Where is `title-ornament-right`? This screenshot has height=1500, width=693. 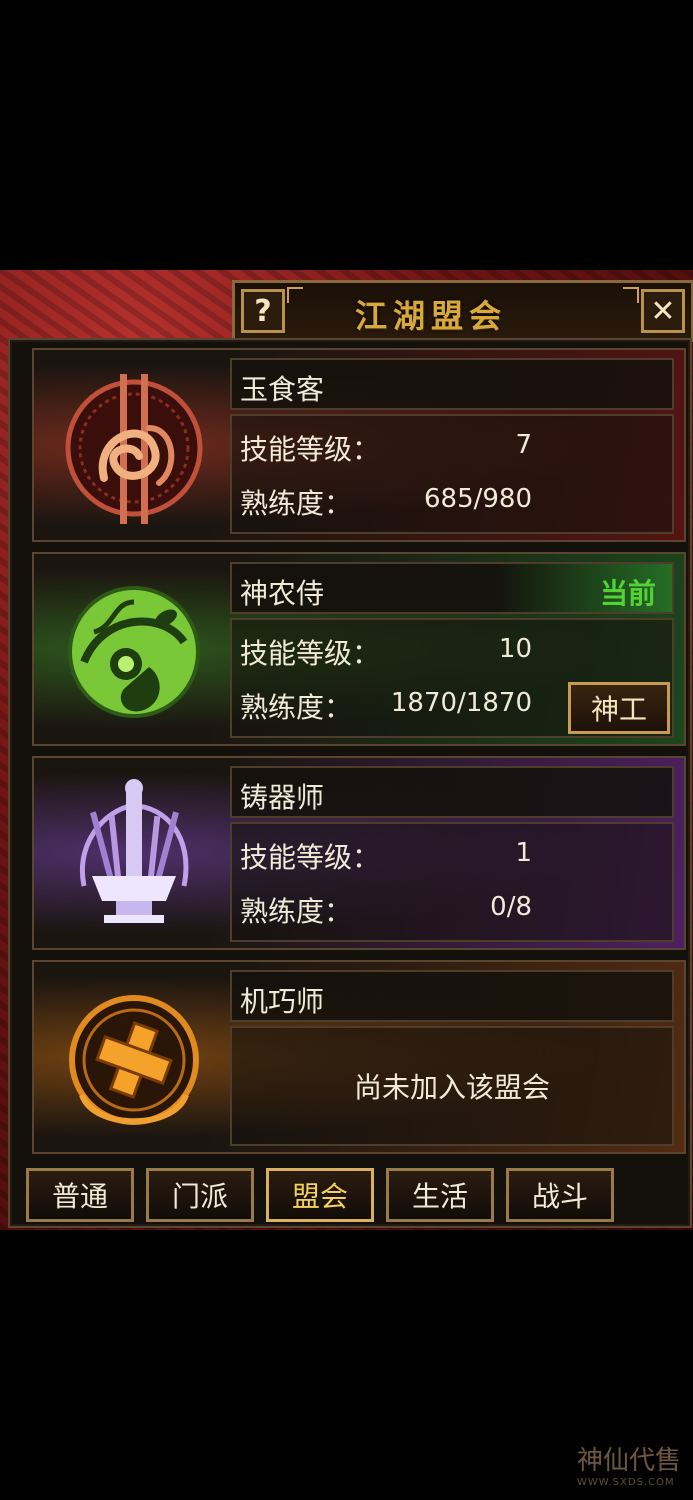
title-ornament-right is located at coordinates (631, 295).